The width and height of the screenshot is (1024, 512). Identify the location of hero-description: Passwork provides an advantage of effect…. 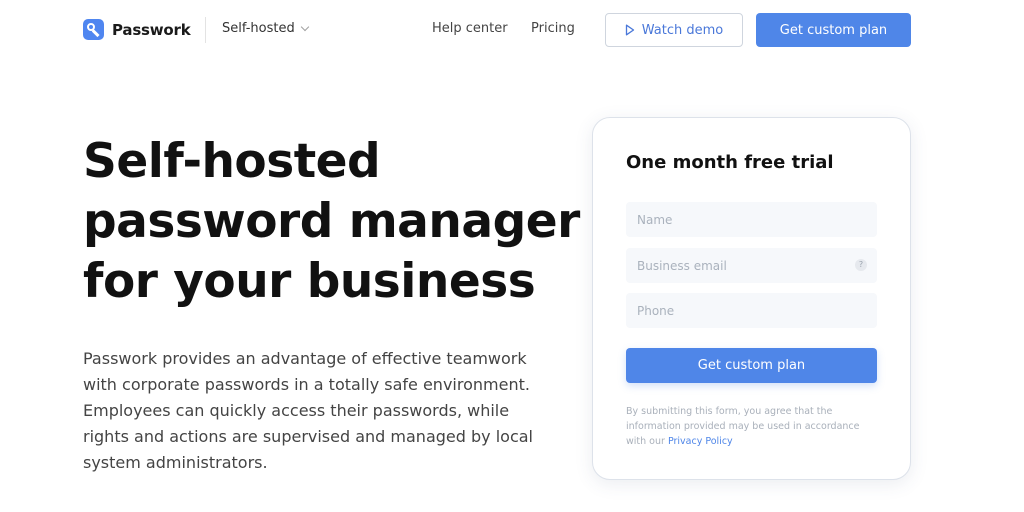
(308, 410).